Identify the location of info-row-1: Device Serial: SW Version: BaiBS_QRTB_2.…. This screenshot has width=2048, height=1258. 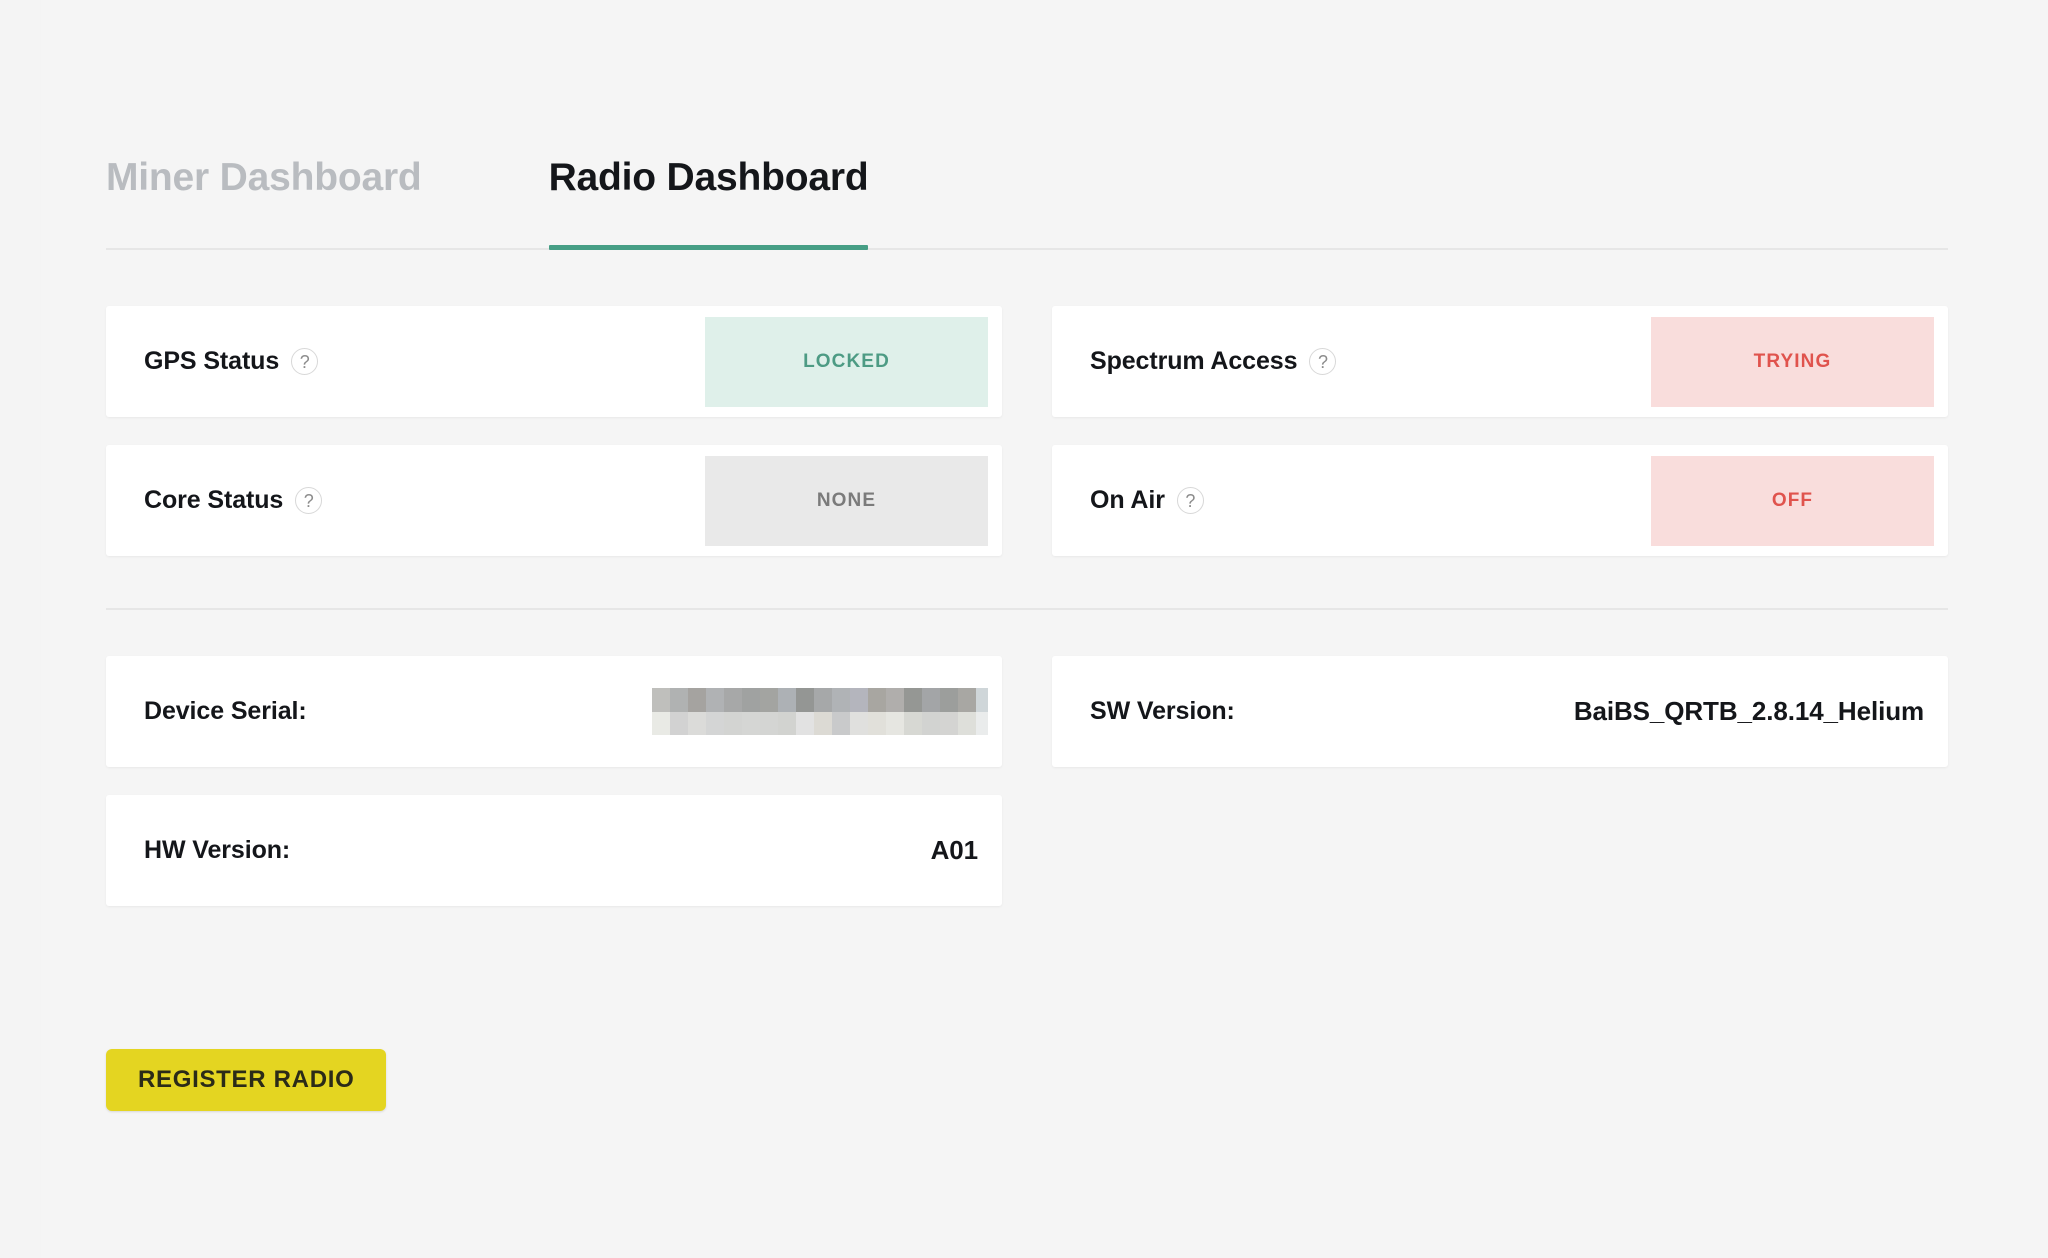
(1027, 711).